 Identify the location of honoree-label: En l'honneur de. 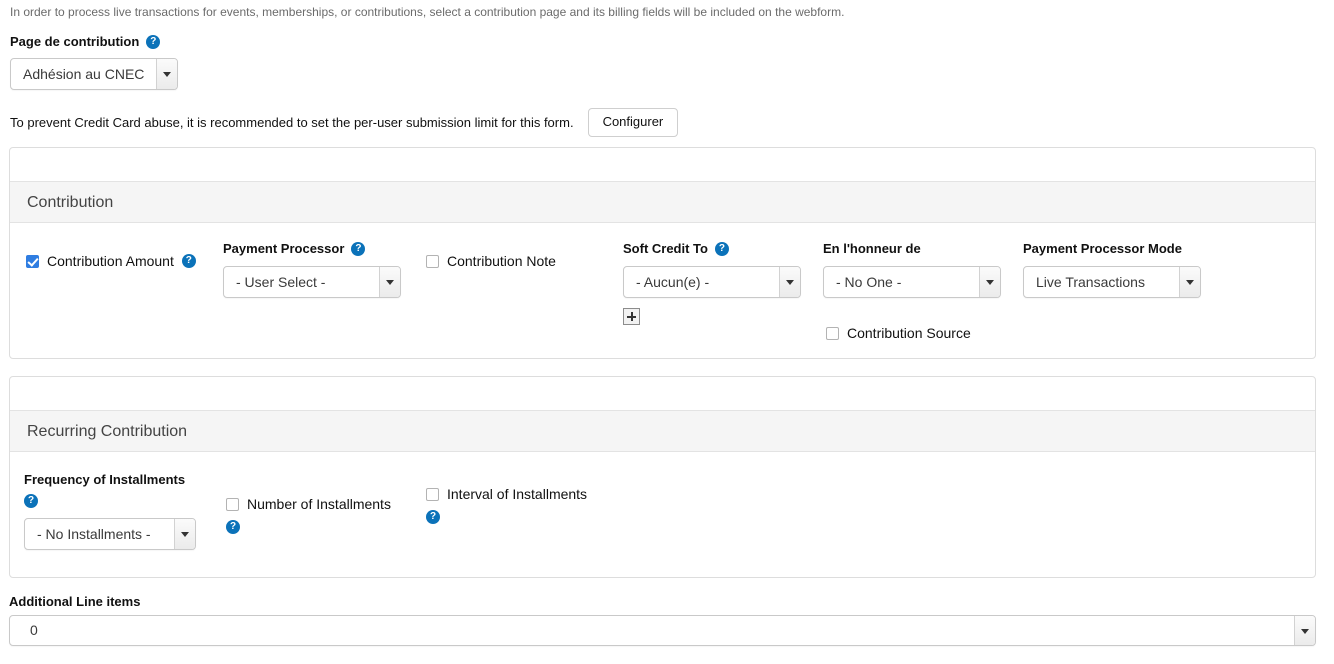
(872, 248).